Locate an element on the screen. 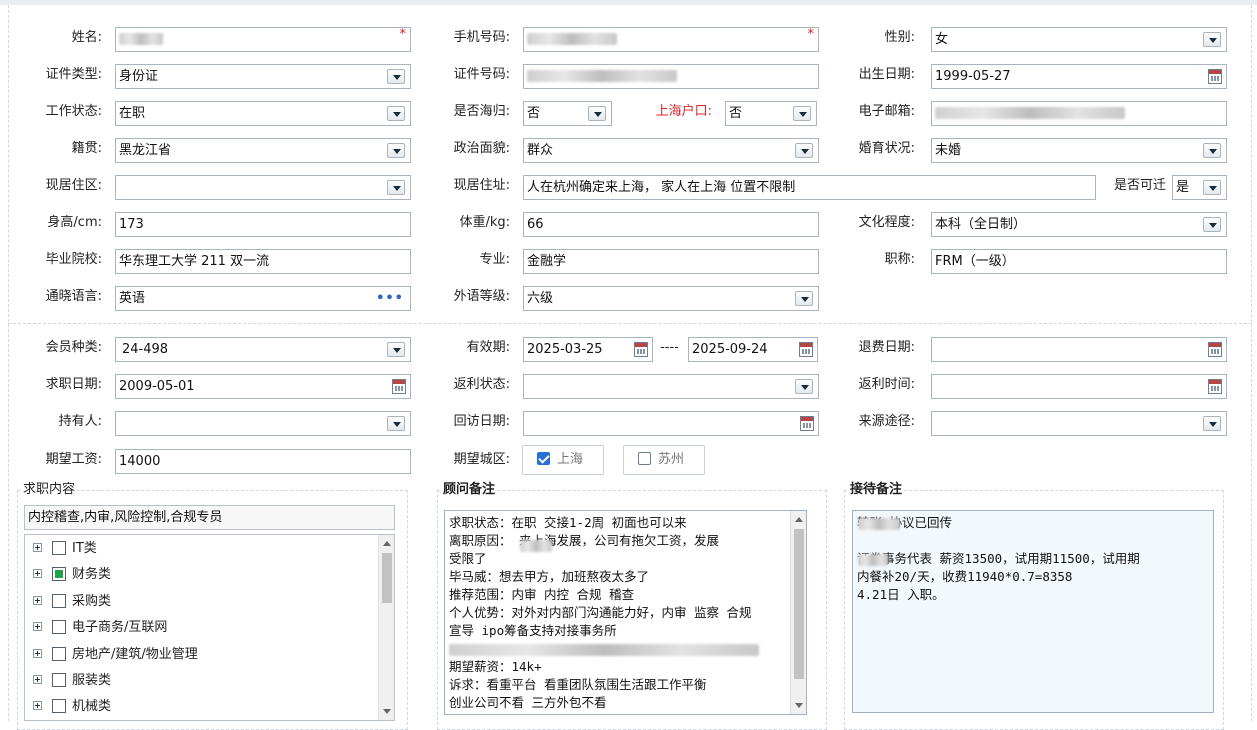  rebate-status-select is located at coordinates (671, 386).